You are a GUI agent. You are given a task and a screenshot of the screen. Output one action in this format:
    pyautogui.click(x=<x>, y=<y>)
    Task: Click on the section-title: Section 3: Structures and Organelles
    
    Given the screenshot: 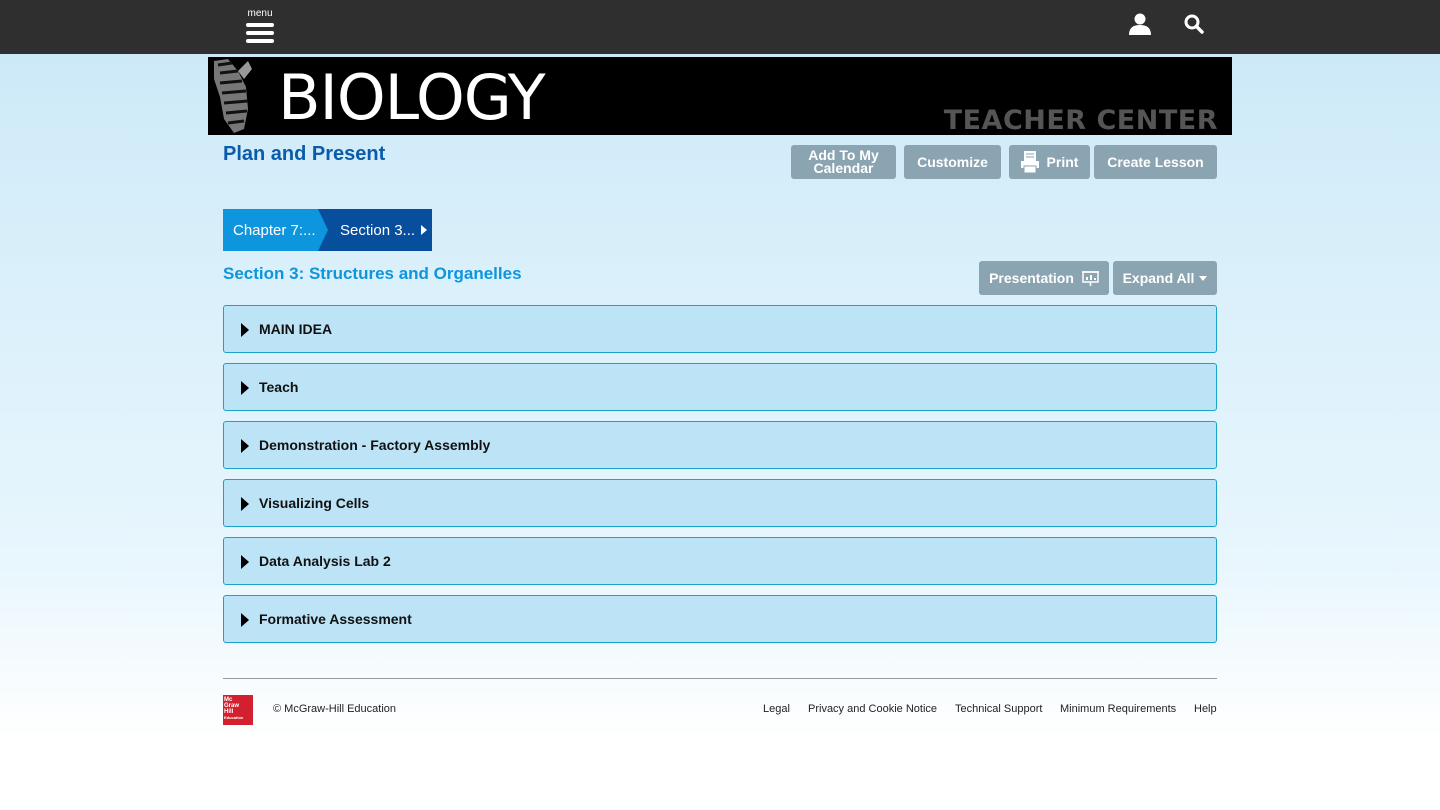 What is the action you would take?
    pyautogui.click(x=372, y=273)
    